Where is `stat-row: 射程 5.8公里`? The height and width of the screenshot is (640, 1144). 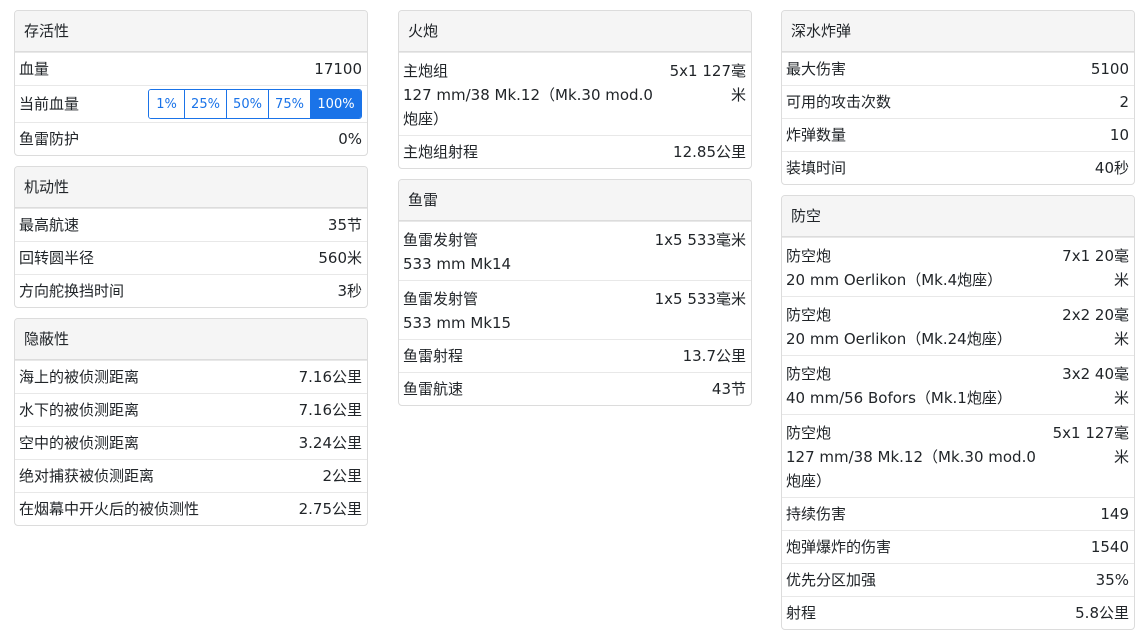
stat-row: 射程 5.8公里 is located at coordinates (958, 612).